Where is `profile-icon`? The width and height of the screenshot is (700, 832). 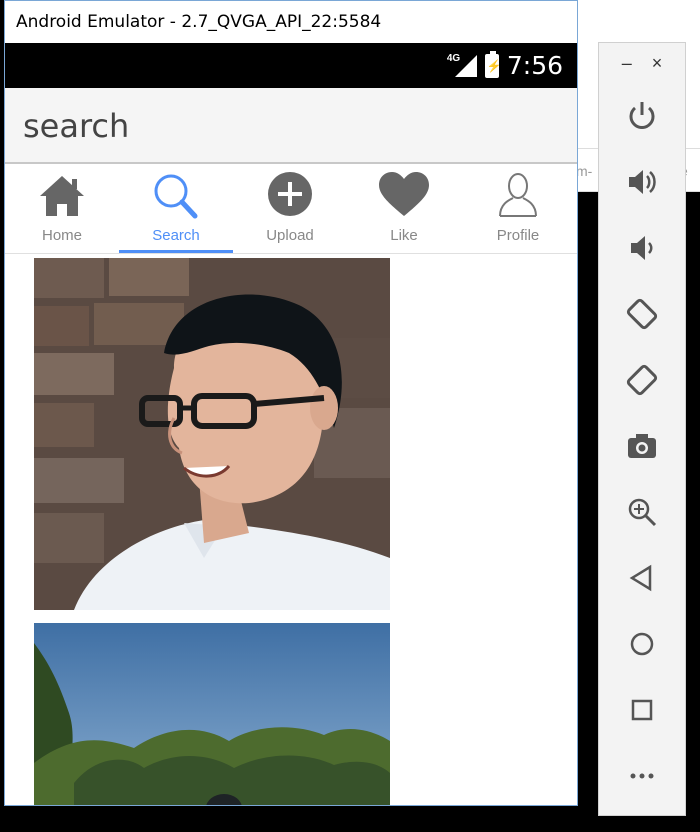
profile-icon is located at coordinates (518, 195).